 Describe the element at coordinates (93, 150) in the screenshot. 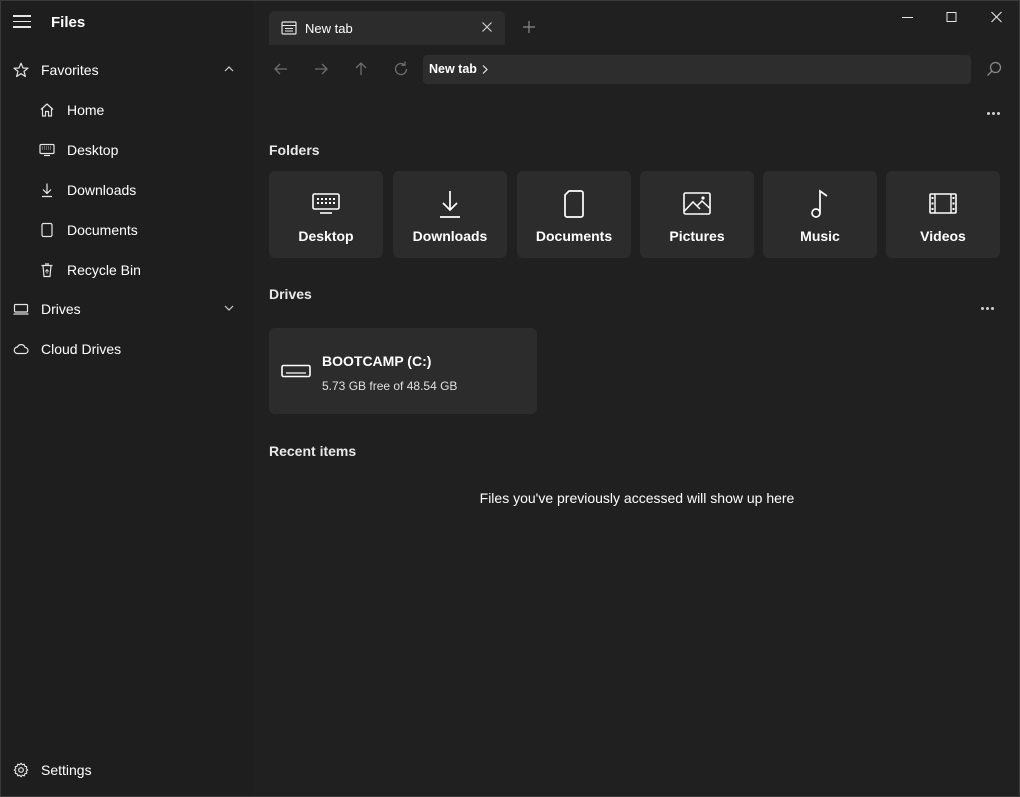

I see `sidebar-item-label: Desktop` at that location.